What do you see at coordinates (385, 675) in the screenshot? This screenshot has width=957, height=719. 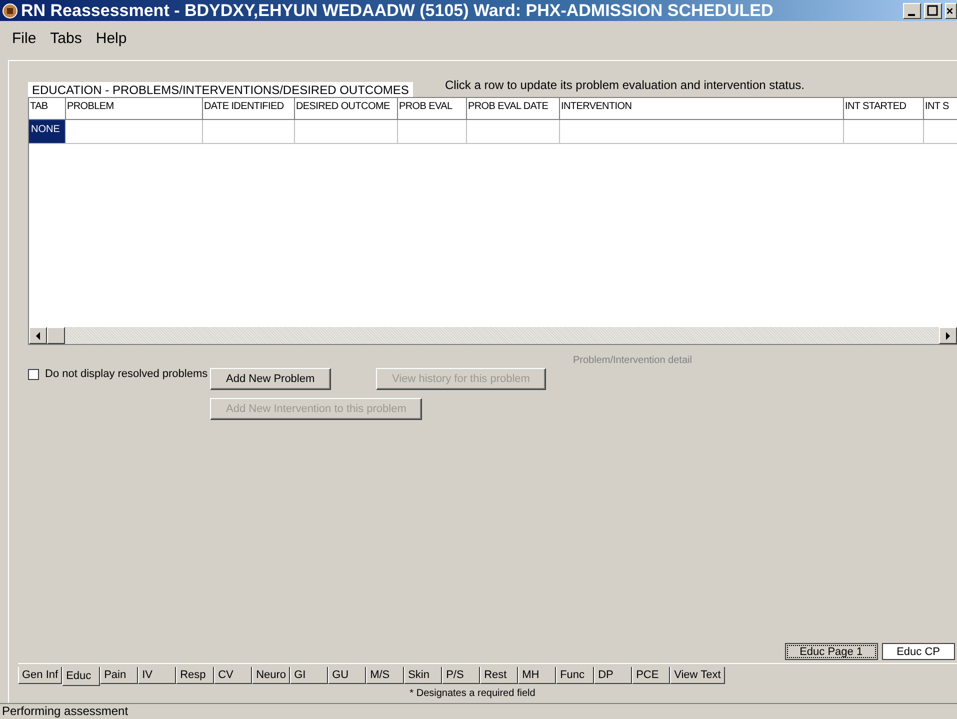 I see `section-tab: M/S` at bounding box center [385, 675].